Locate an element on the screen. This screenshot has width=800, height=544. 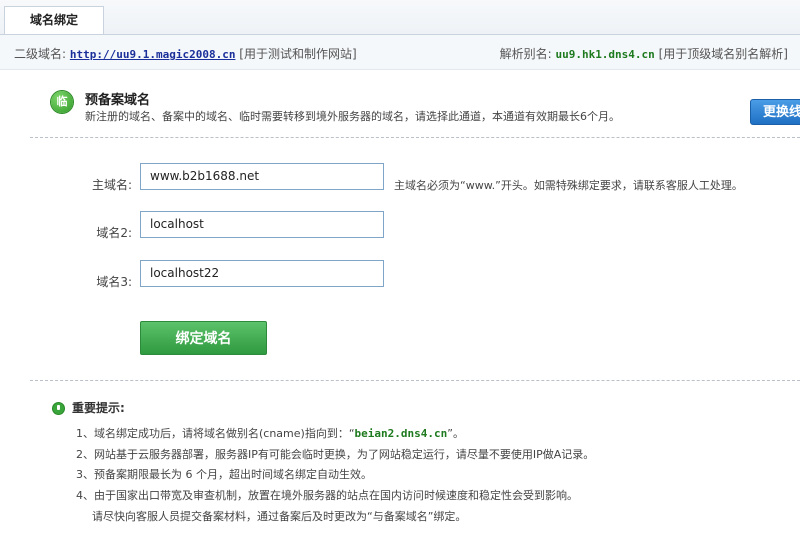
tip-1-suffix: ”。 is located at coordinates (455, 433).